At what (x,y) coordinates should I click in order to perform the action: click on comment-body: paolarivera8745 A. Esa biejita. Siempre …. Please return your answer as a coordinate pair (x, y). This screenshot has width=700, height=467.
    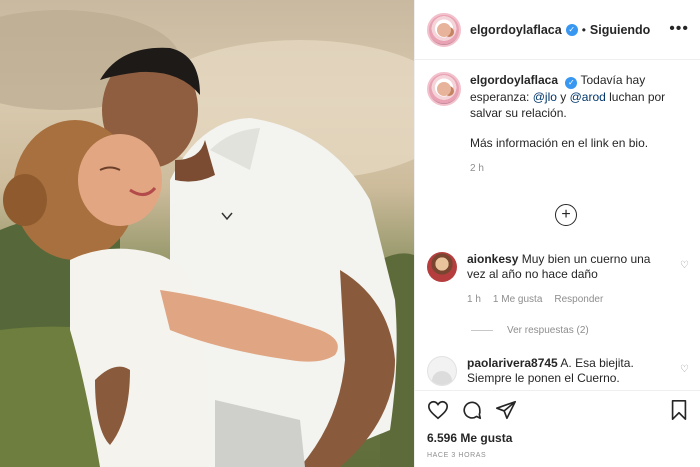
    Looking at the image, I should click on (567, 371).